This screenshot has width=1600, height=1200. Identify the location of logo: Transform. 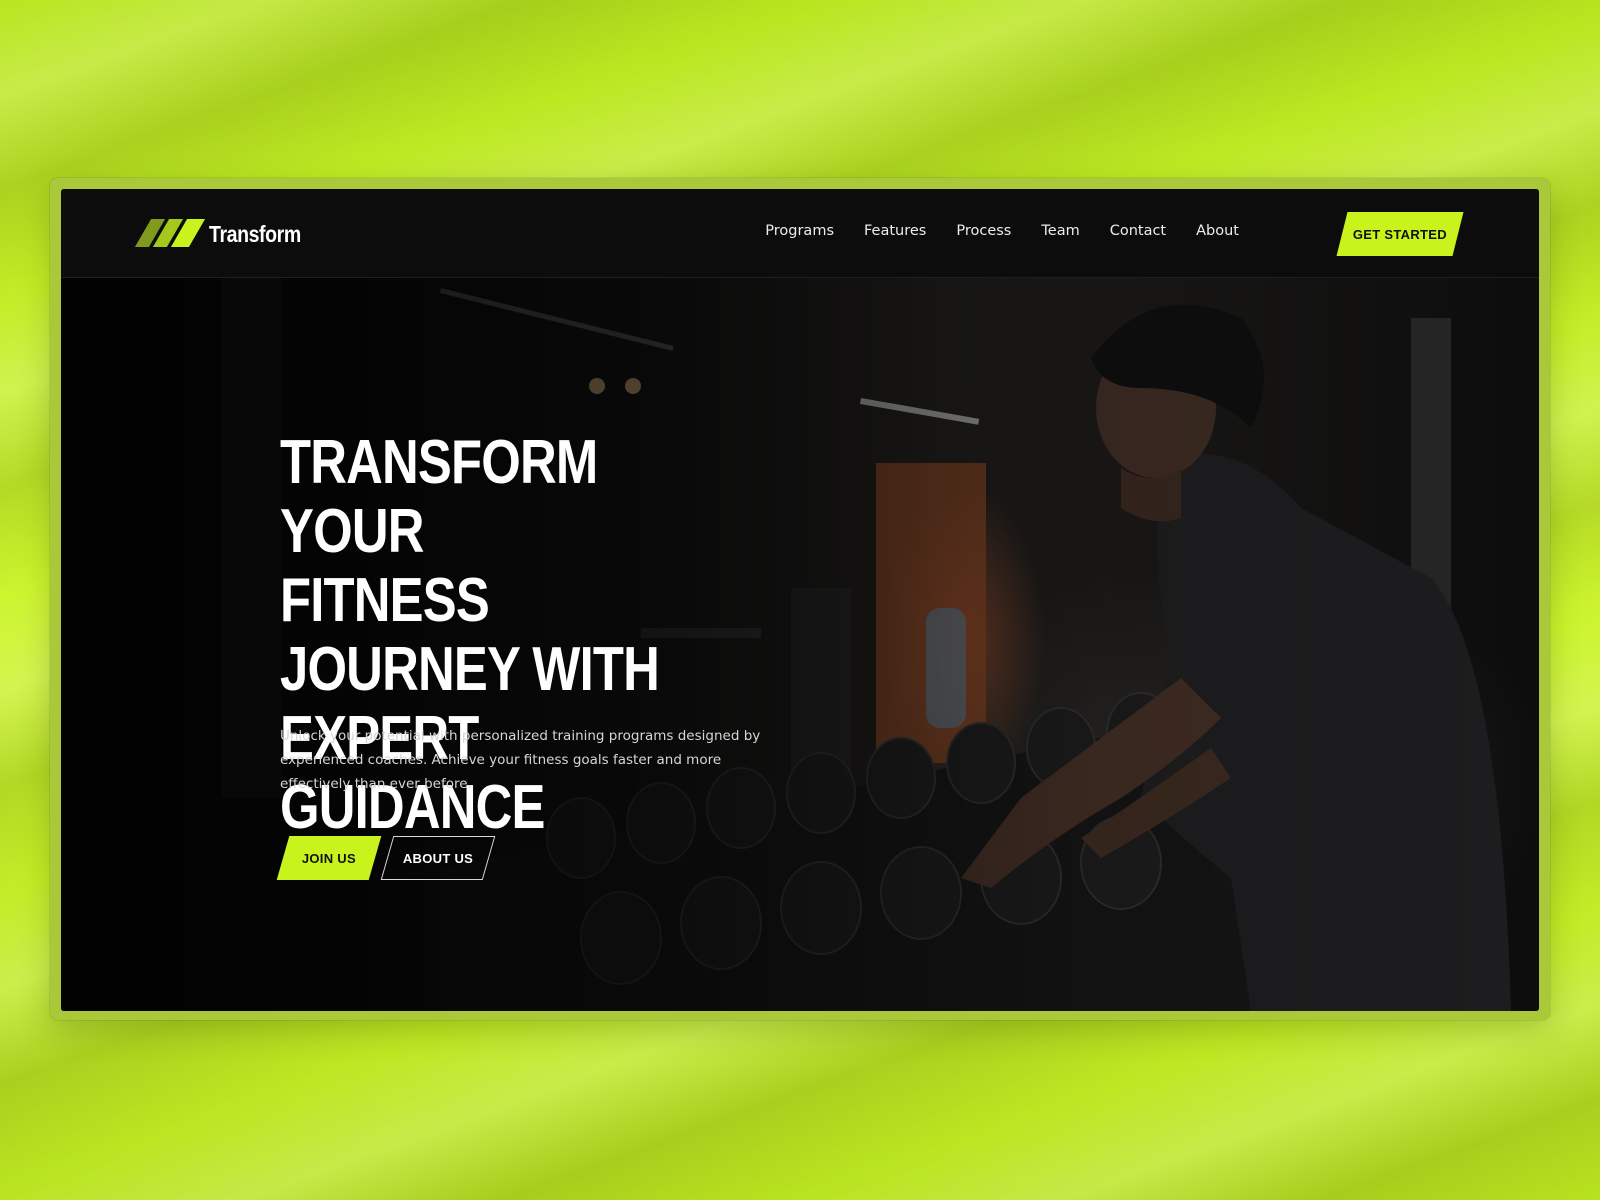
(225, 234).